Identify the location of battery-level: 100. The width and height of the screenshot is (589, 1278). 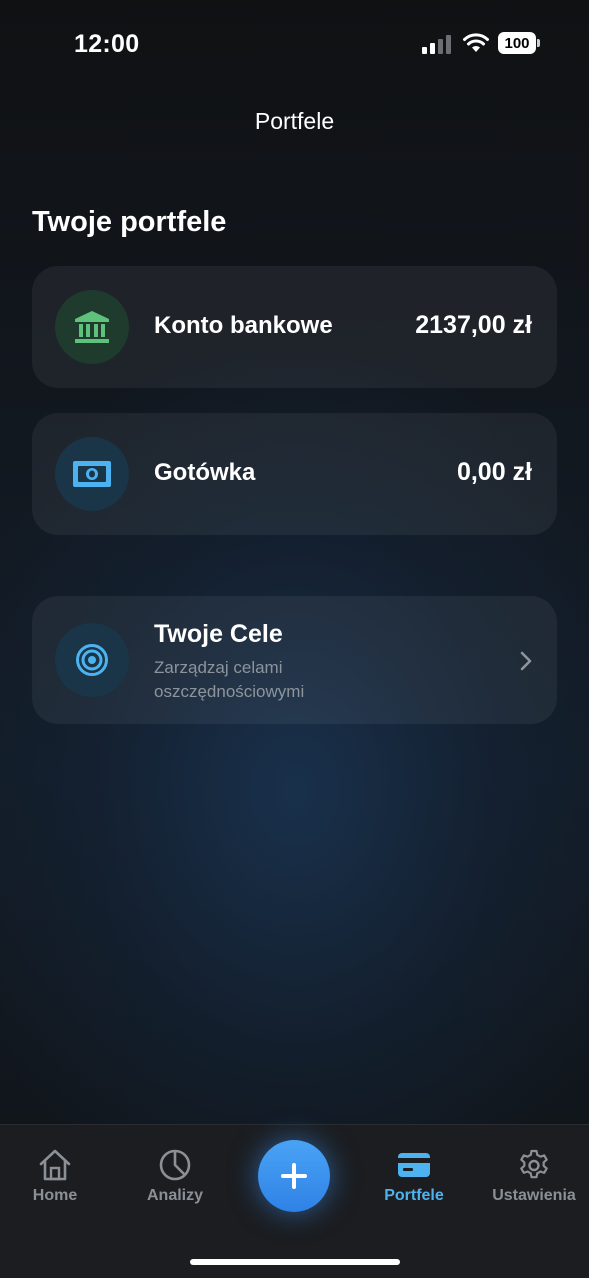
(517, 43).